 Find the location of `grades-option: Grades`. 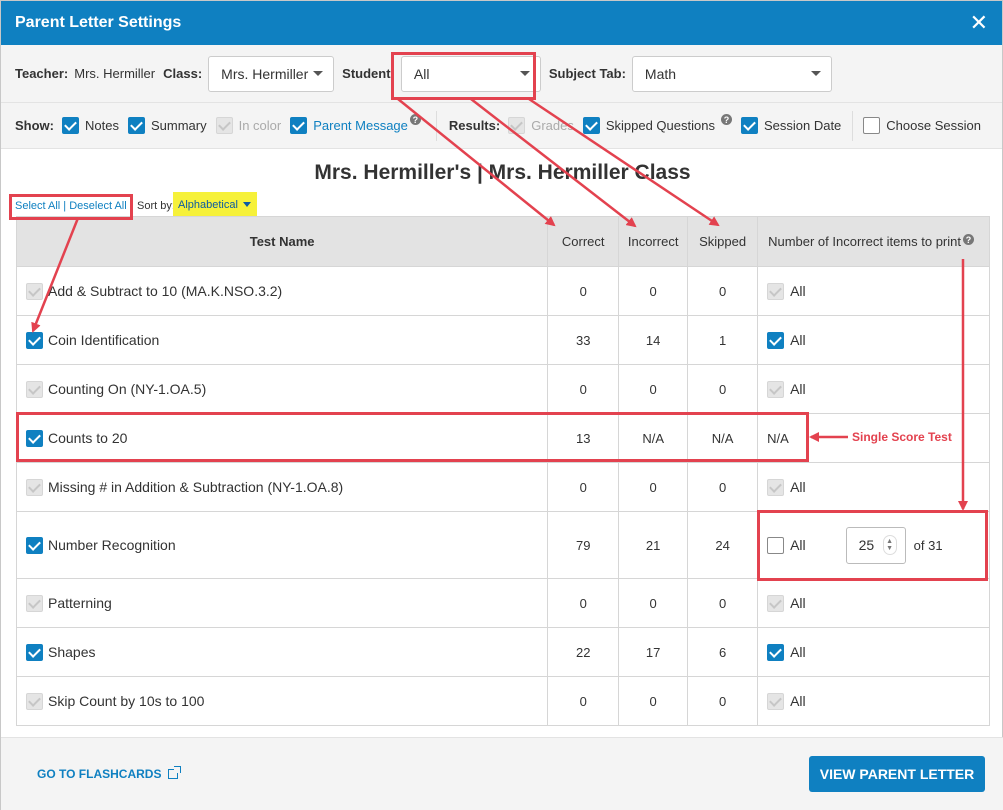

grades-option: Grades is located at coordinates (541, 125).